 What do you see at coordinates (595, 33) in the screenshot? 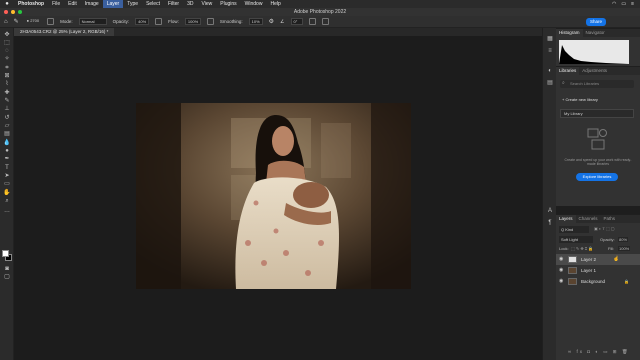
I see `tab-navigator: Navigator` at bounding box center [595, 33].